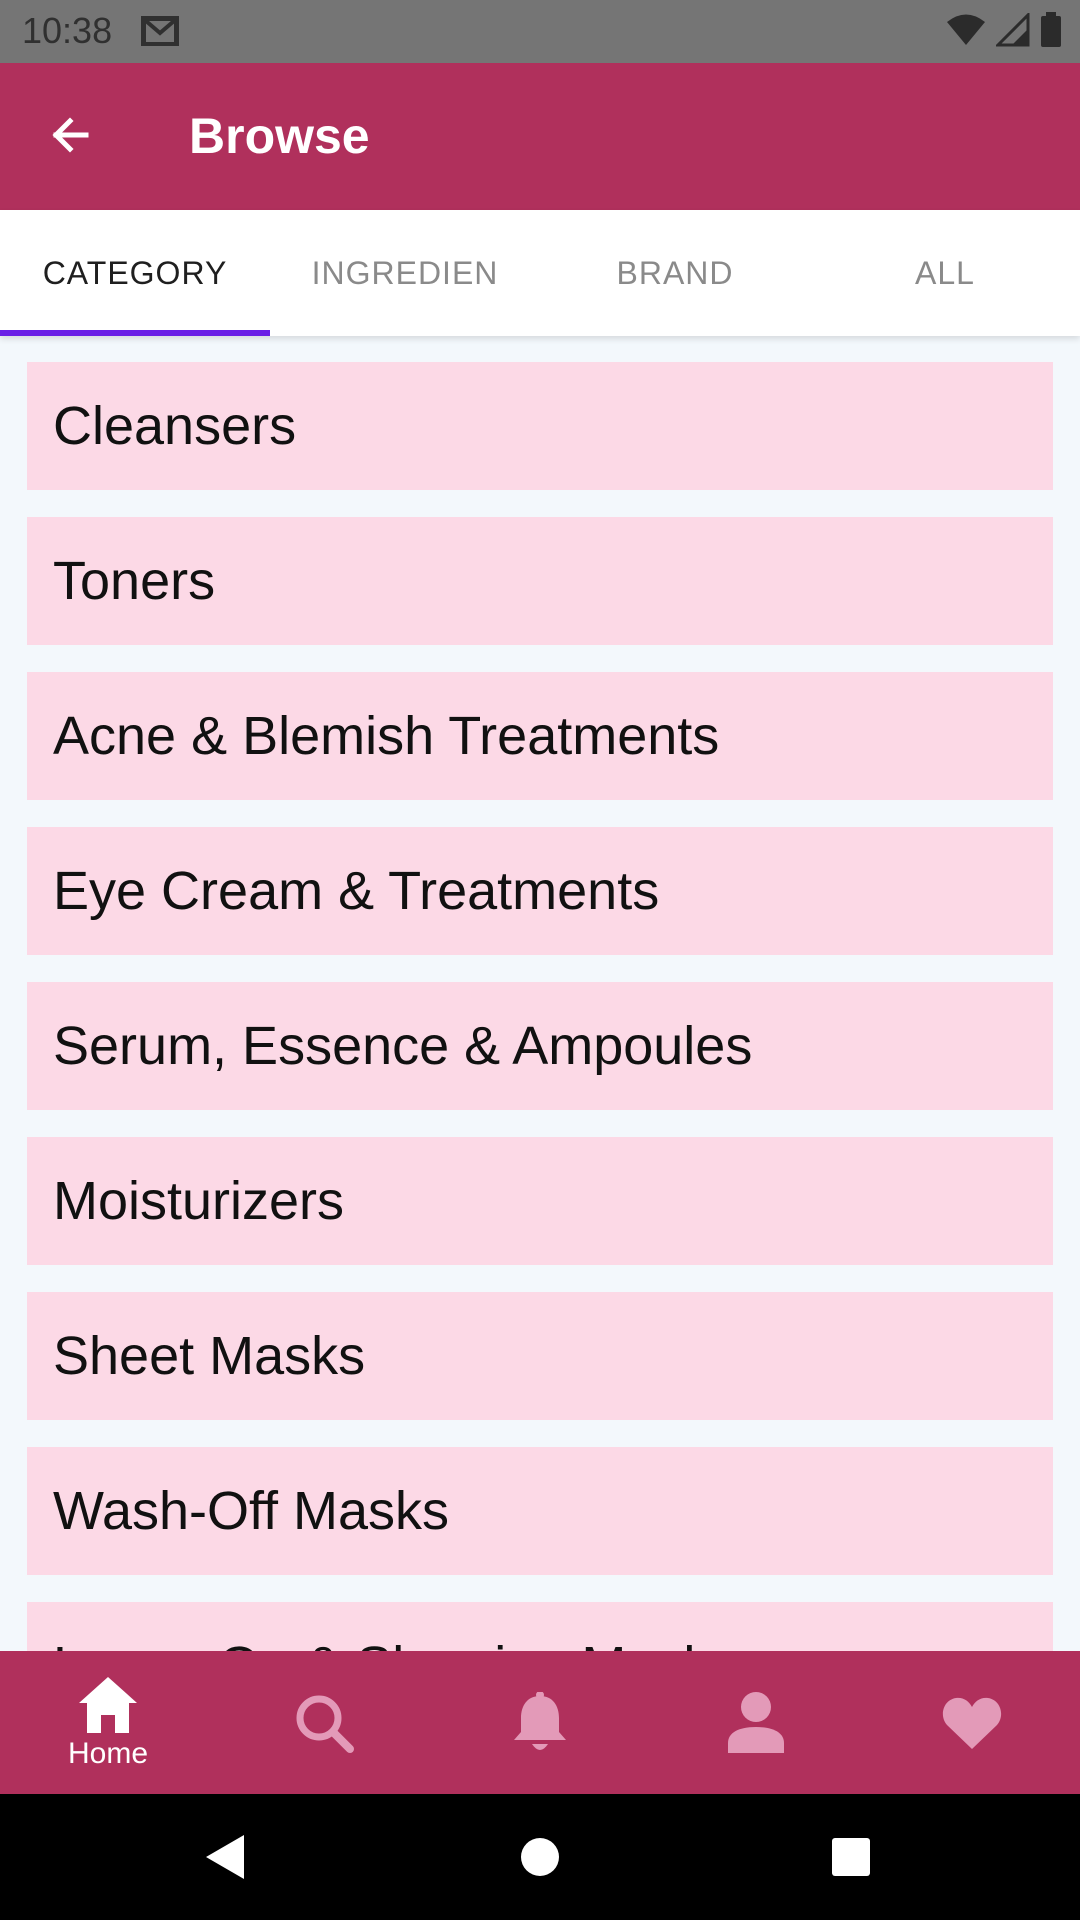 The image size is (1080, 1920). Describe the element at coordinates (540, 736) in the screenshot. I see `list-item-acne-blemish: Acne & Blemish Treatments` at that location.